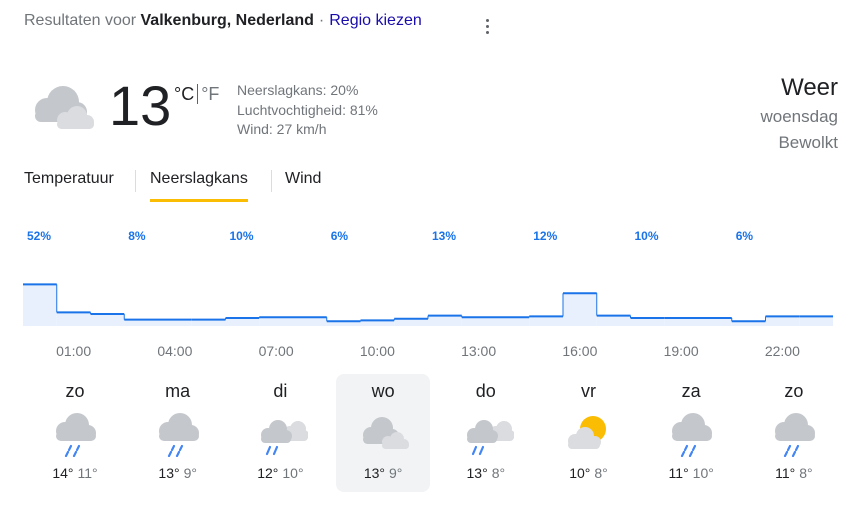 This screenshot has height=516, width=867. Describe the element at coordinates (808, 142) in the screenshot. I see `weather-condition: Bewolkt` at that location.